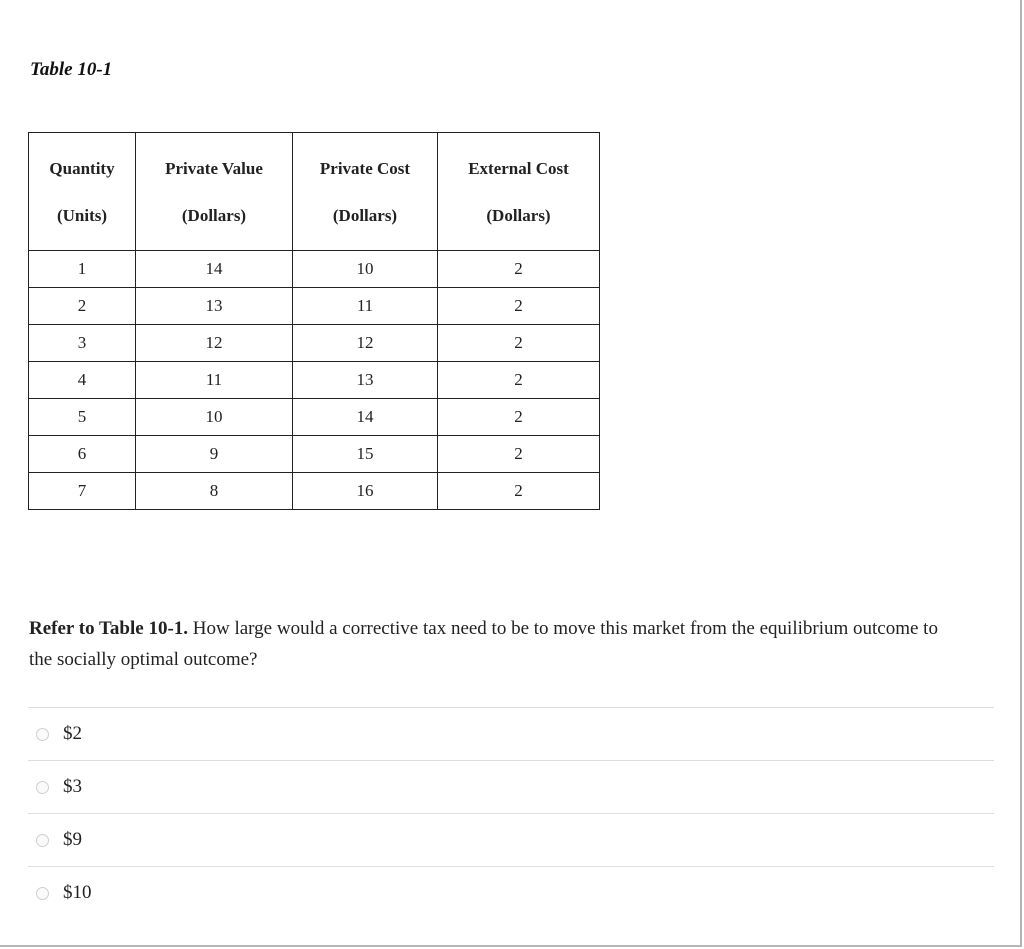 The height and width of the screenshot is (949, 1024). Describe the element at coordinates (518, 191) in the screenshot. I see `header-external-cost: External Cost (Dollars)` at that location.